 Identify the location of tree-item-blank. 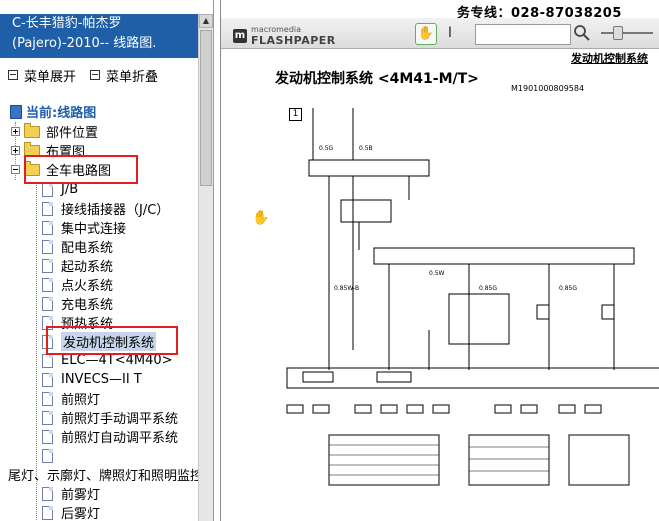
(51, 455).